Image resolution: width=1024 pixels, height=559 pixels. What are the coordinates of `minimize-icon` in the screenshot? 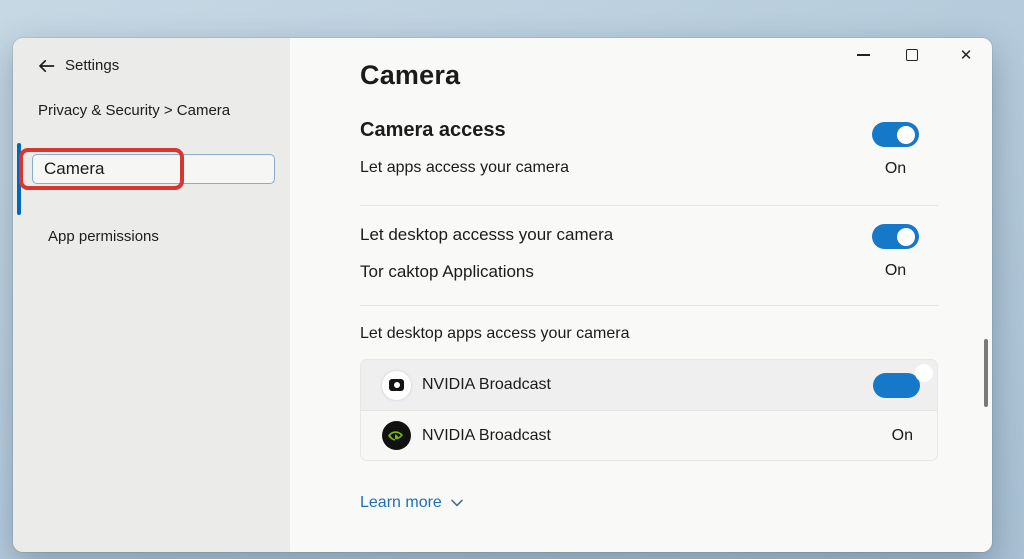 It's located at (863, 55).